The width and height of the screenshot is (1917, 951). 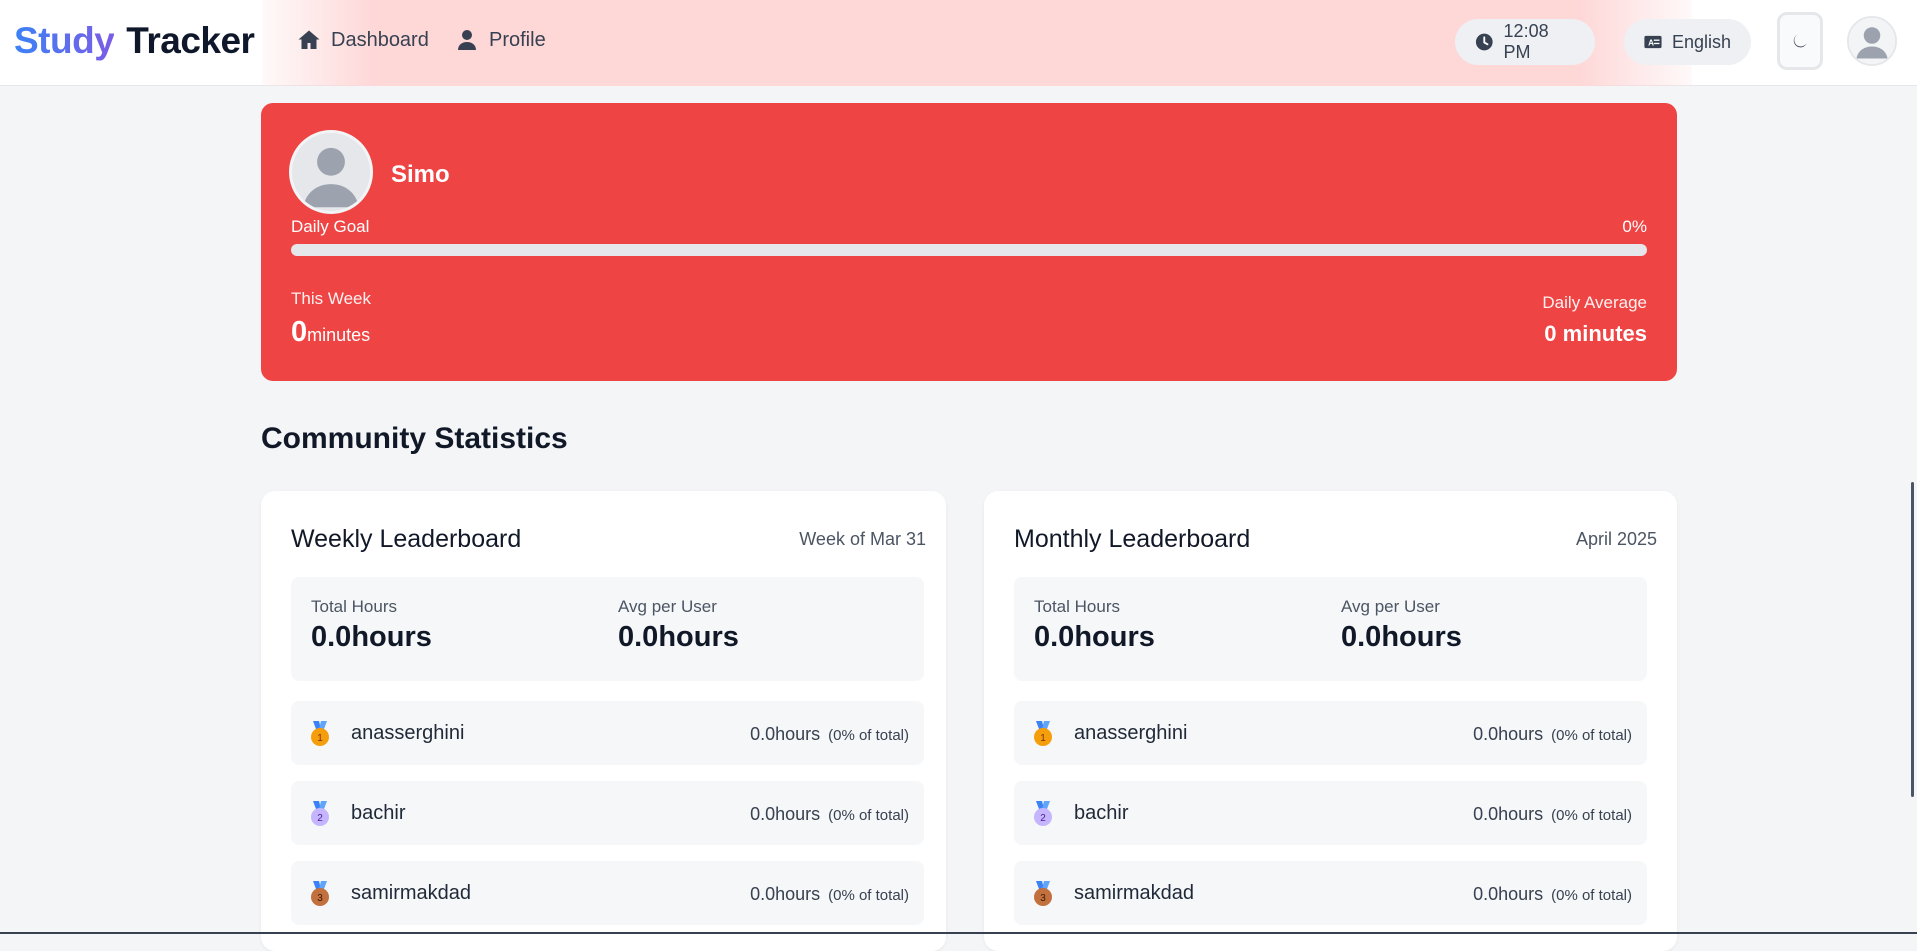 I want to click on daily-average-value: 0 minutes, so click(x=1595, y=333).